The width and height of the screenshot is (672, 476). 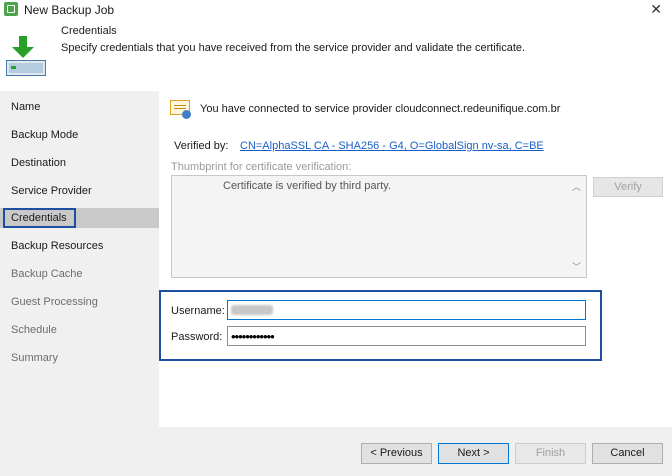 What do you see at coordinates (79, 218) in the screenshot?
I see `step-credentials: Credentials` at bounding box center [79, 218].